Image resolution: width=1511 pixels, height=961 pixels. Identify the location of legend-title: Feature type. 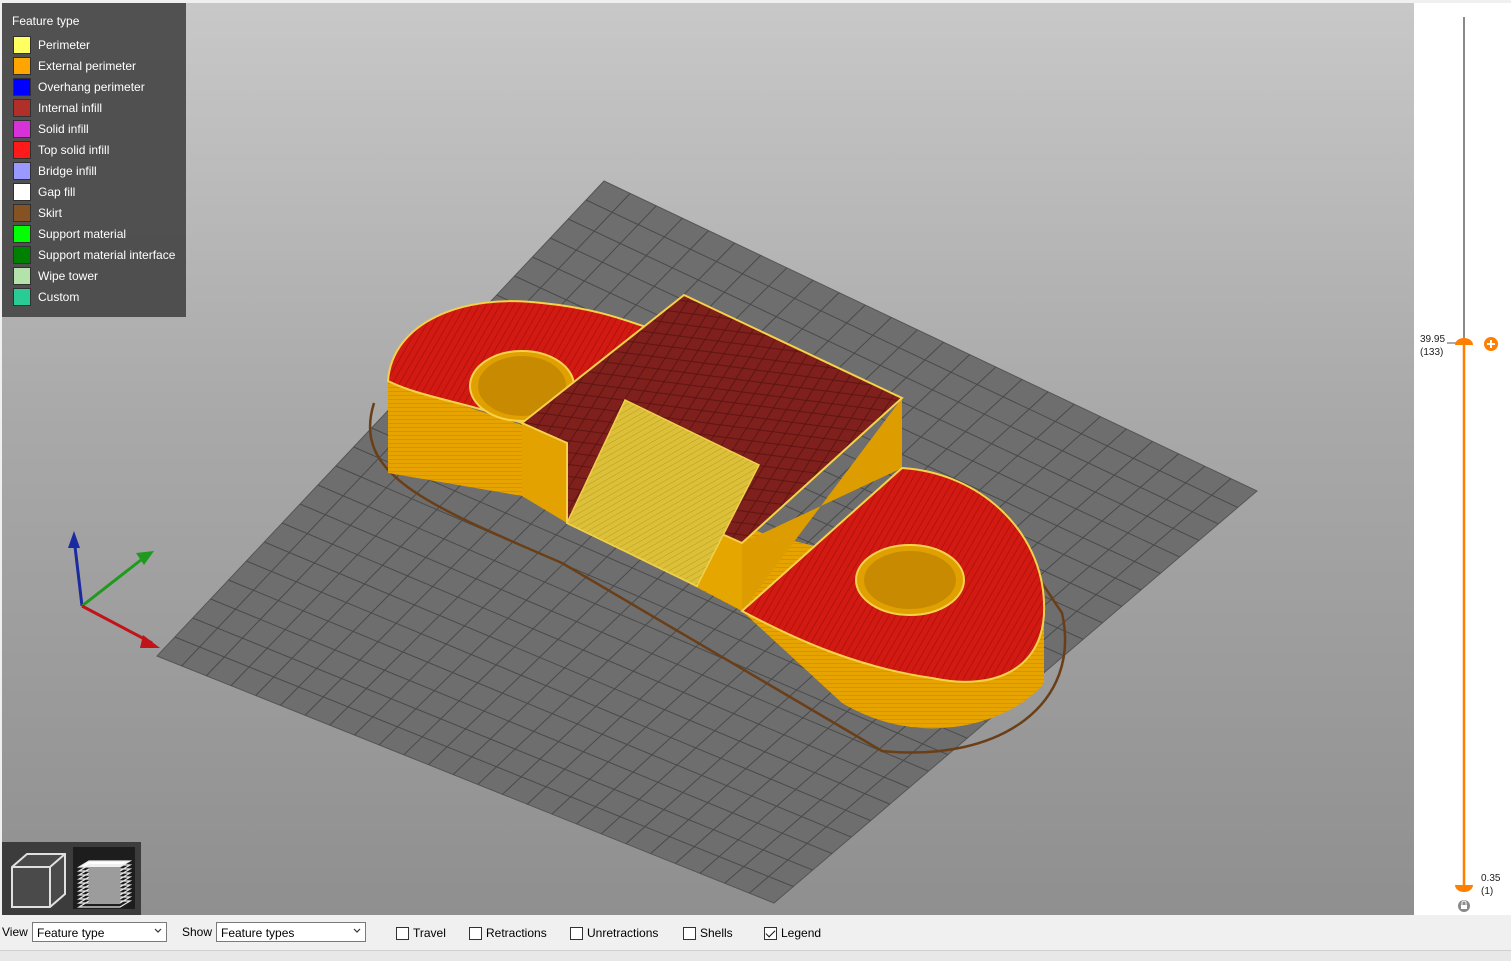
(46, 21).